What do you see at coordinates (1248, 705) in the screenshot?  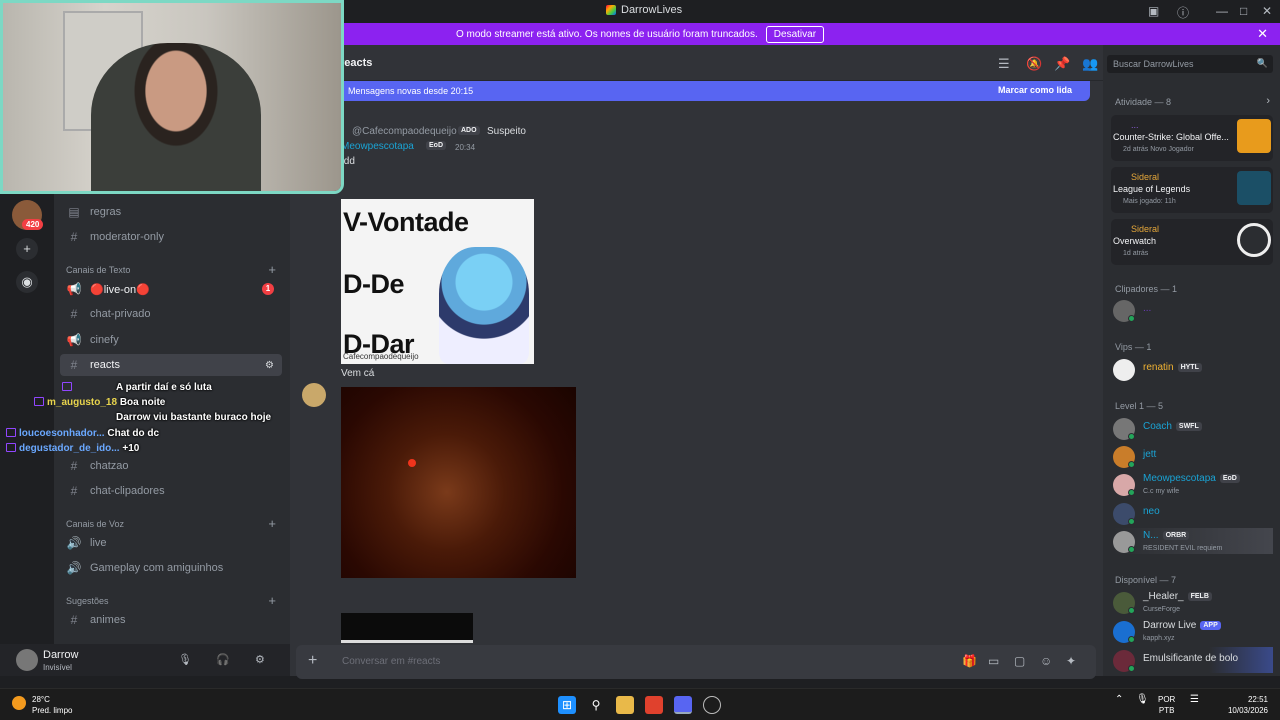 I see `clock: 22:51 10/03/2026` at bounding box center [1248, 705].